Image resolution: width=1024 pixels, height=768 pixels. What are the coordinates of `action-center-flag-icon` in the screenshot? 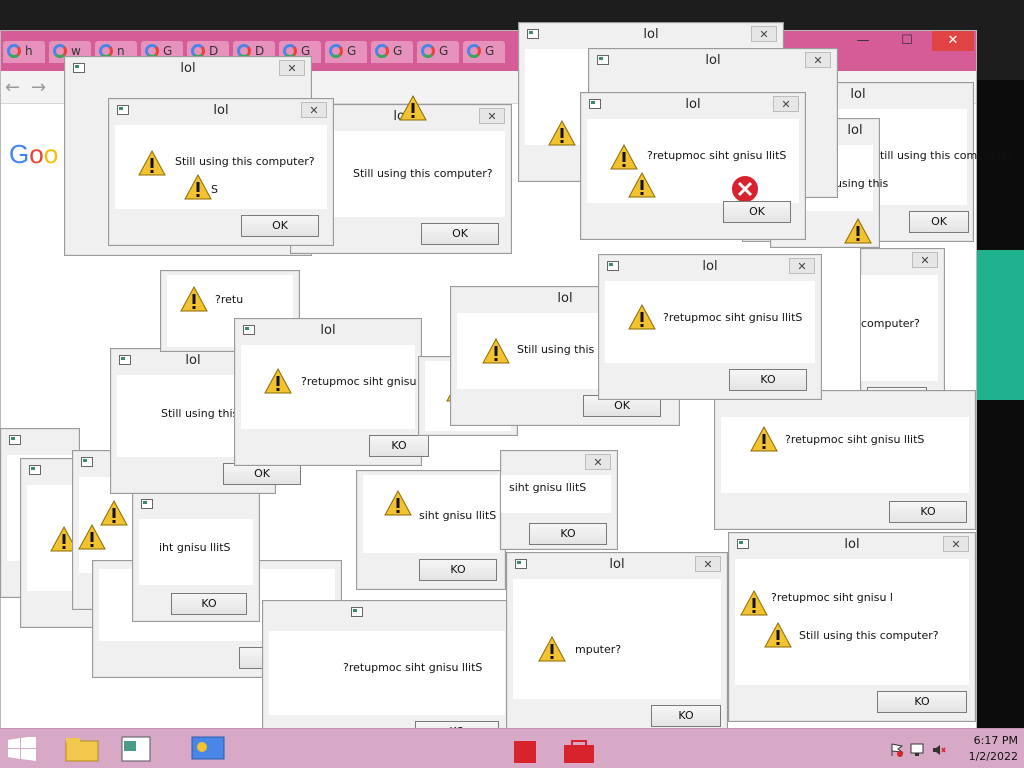 It's located at (897, 750).